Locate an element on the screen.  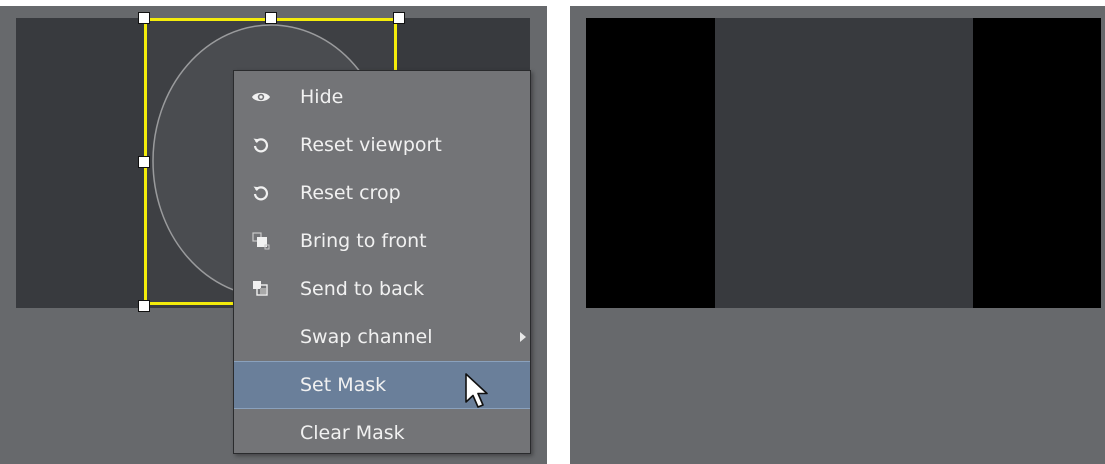
menu-item-swap-channel: Swap channel is located at coordinates (382, 337).